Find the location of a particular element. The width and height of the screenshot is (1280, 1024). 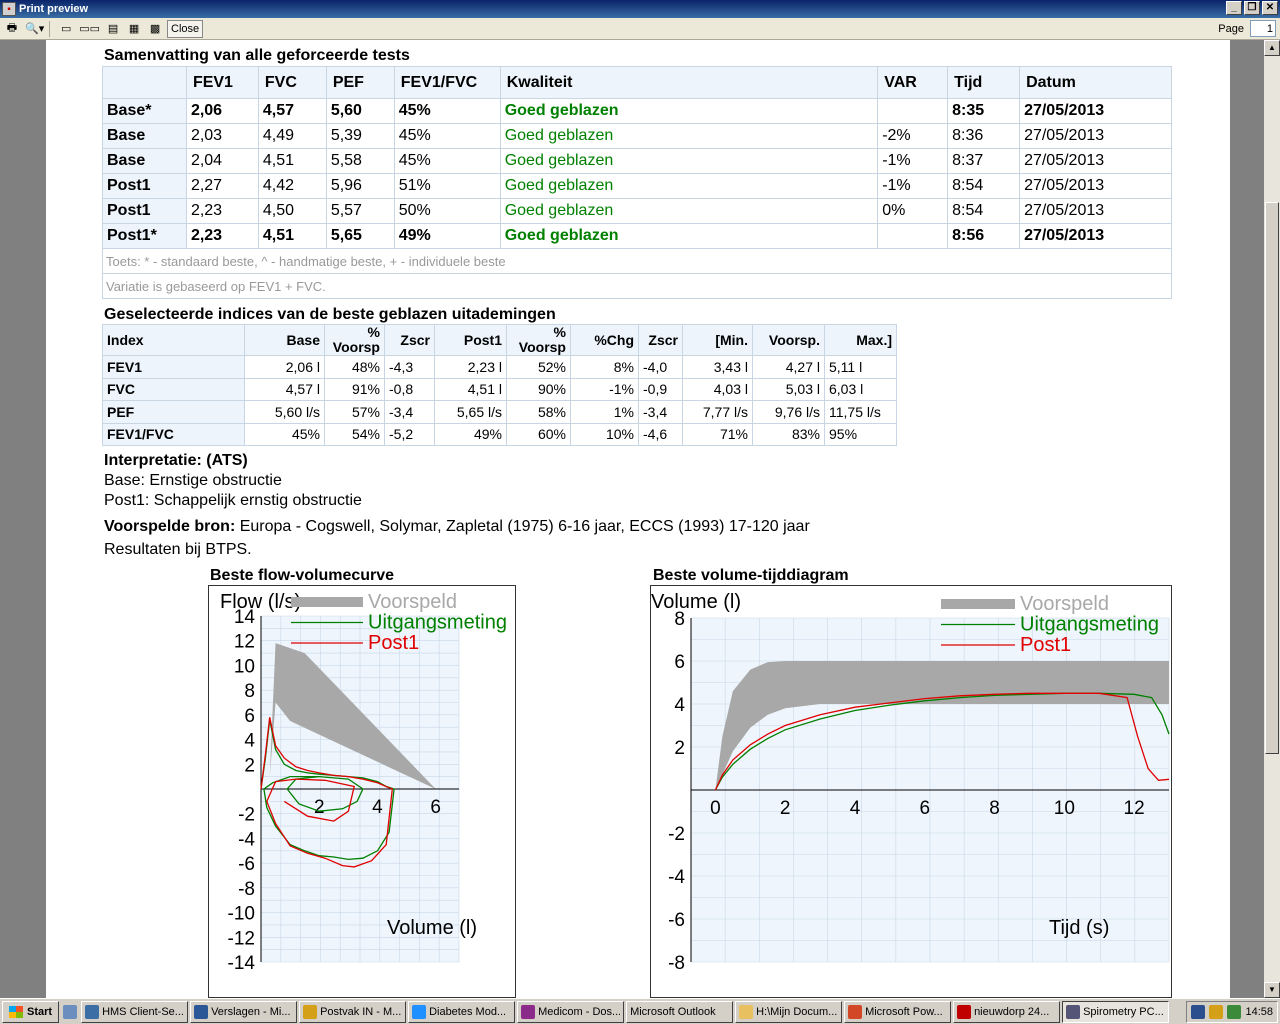

three-pages-icon: ▤ is located at coordinates (113, 29).